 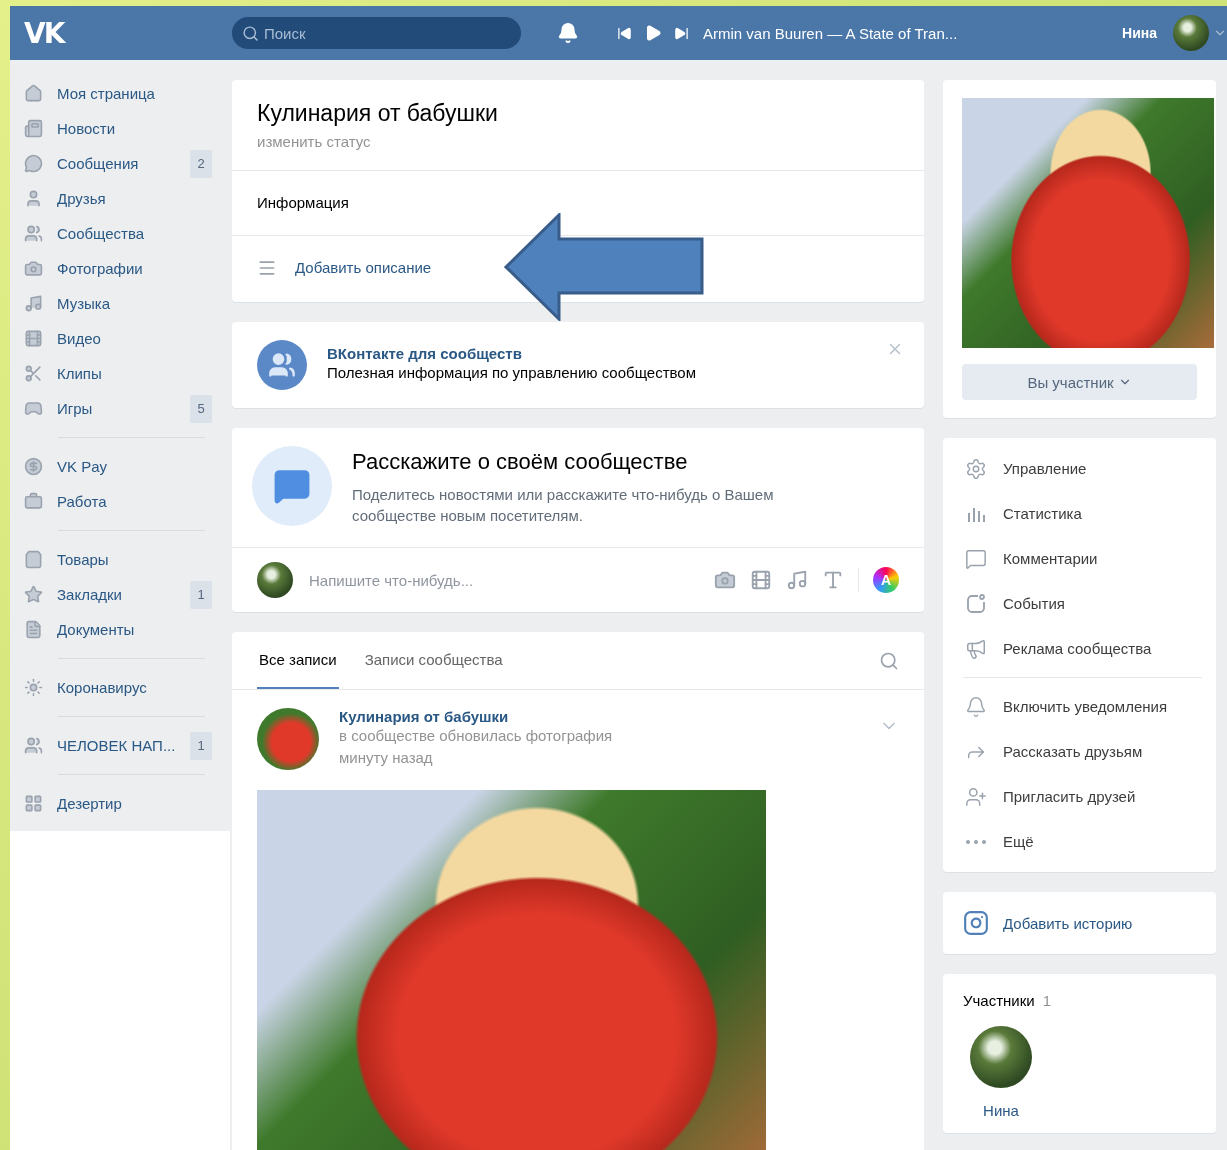 What do you see at coordinates (976, 841) in the screenshot?
I see `more-icon` at bounding box center [976, 841].